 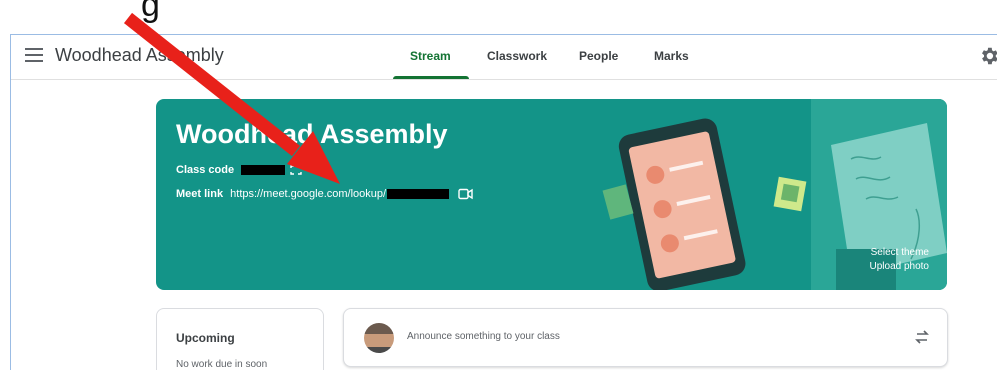 What do you see at coordinates (645, 337) in the screenshot?
I see `announce-box: Announce something to your class` at bounding box center [645, 337].